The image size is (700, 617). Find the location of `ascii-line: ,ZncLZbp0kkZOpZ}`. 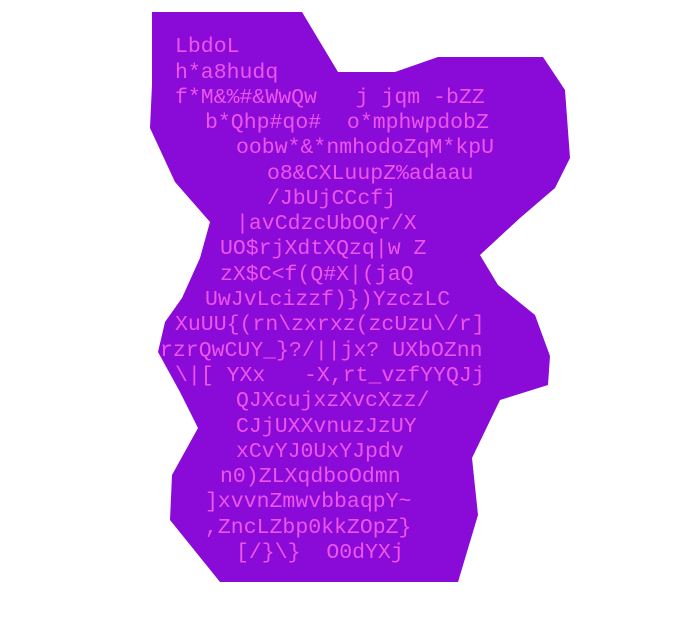

ascii-line: ,ZncLZbp0kkZOpZ} is located at coordinates (308, 528).